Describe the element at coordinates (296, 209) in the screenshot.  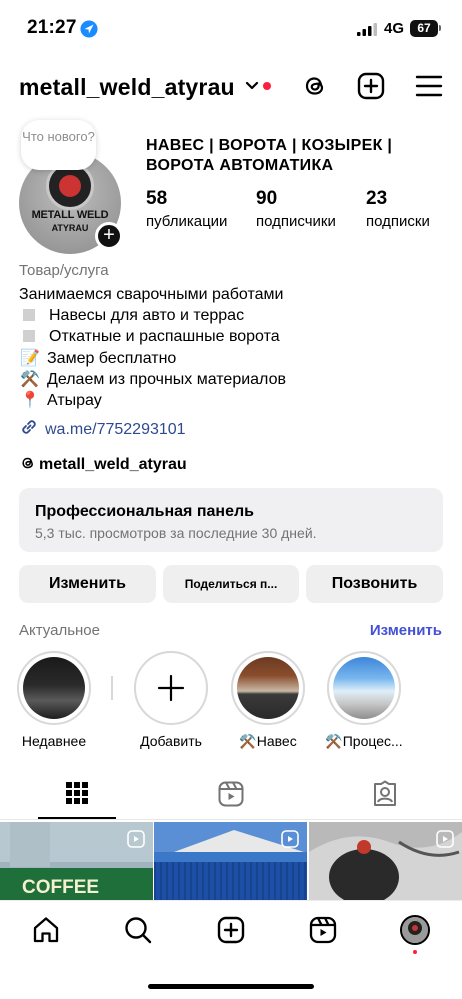
I see `stat-followers: 90 подписчики` at that location.